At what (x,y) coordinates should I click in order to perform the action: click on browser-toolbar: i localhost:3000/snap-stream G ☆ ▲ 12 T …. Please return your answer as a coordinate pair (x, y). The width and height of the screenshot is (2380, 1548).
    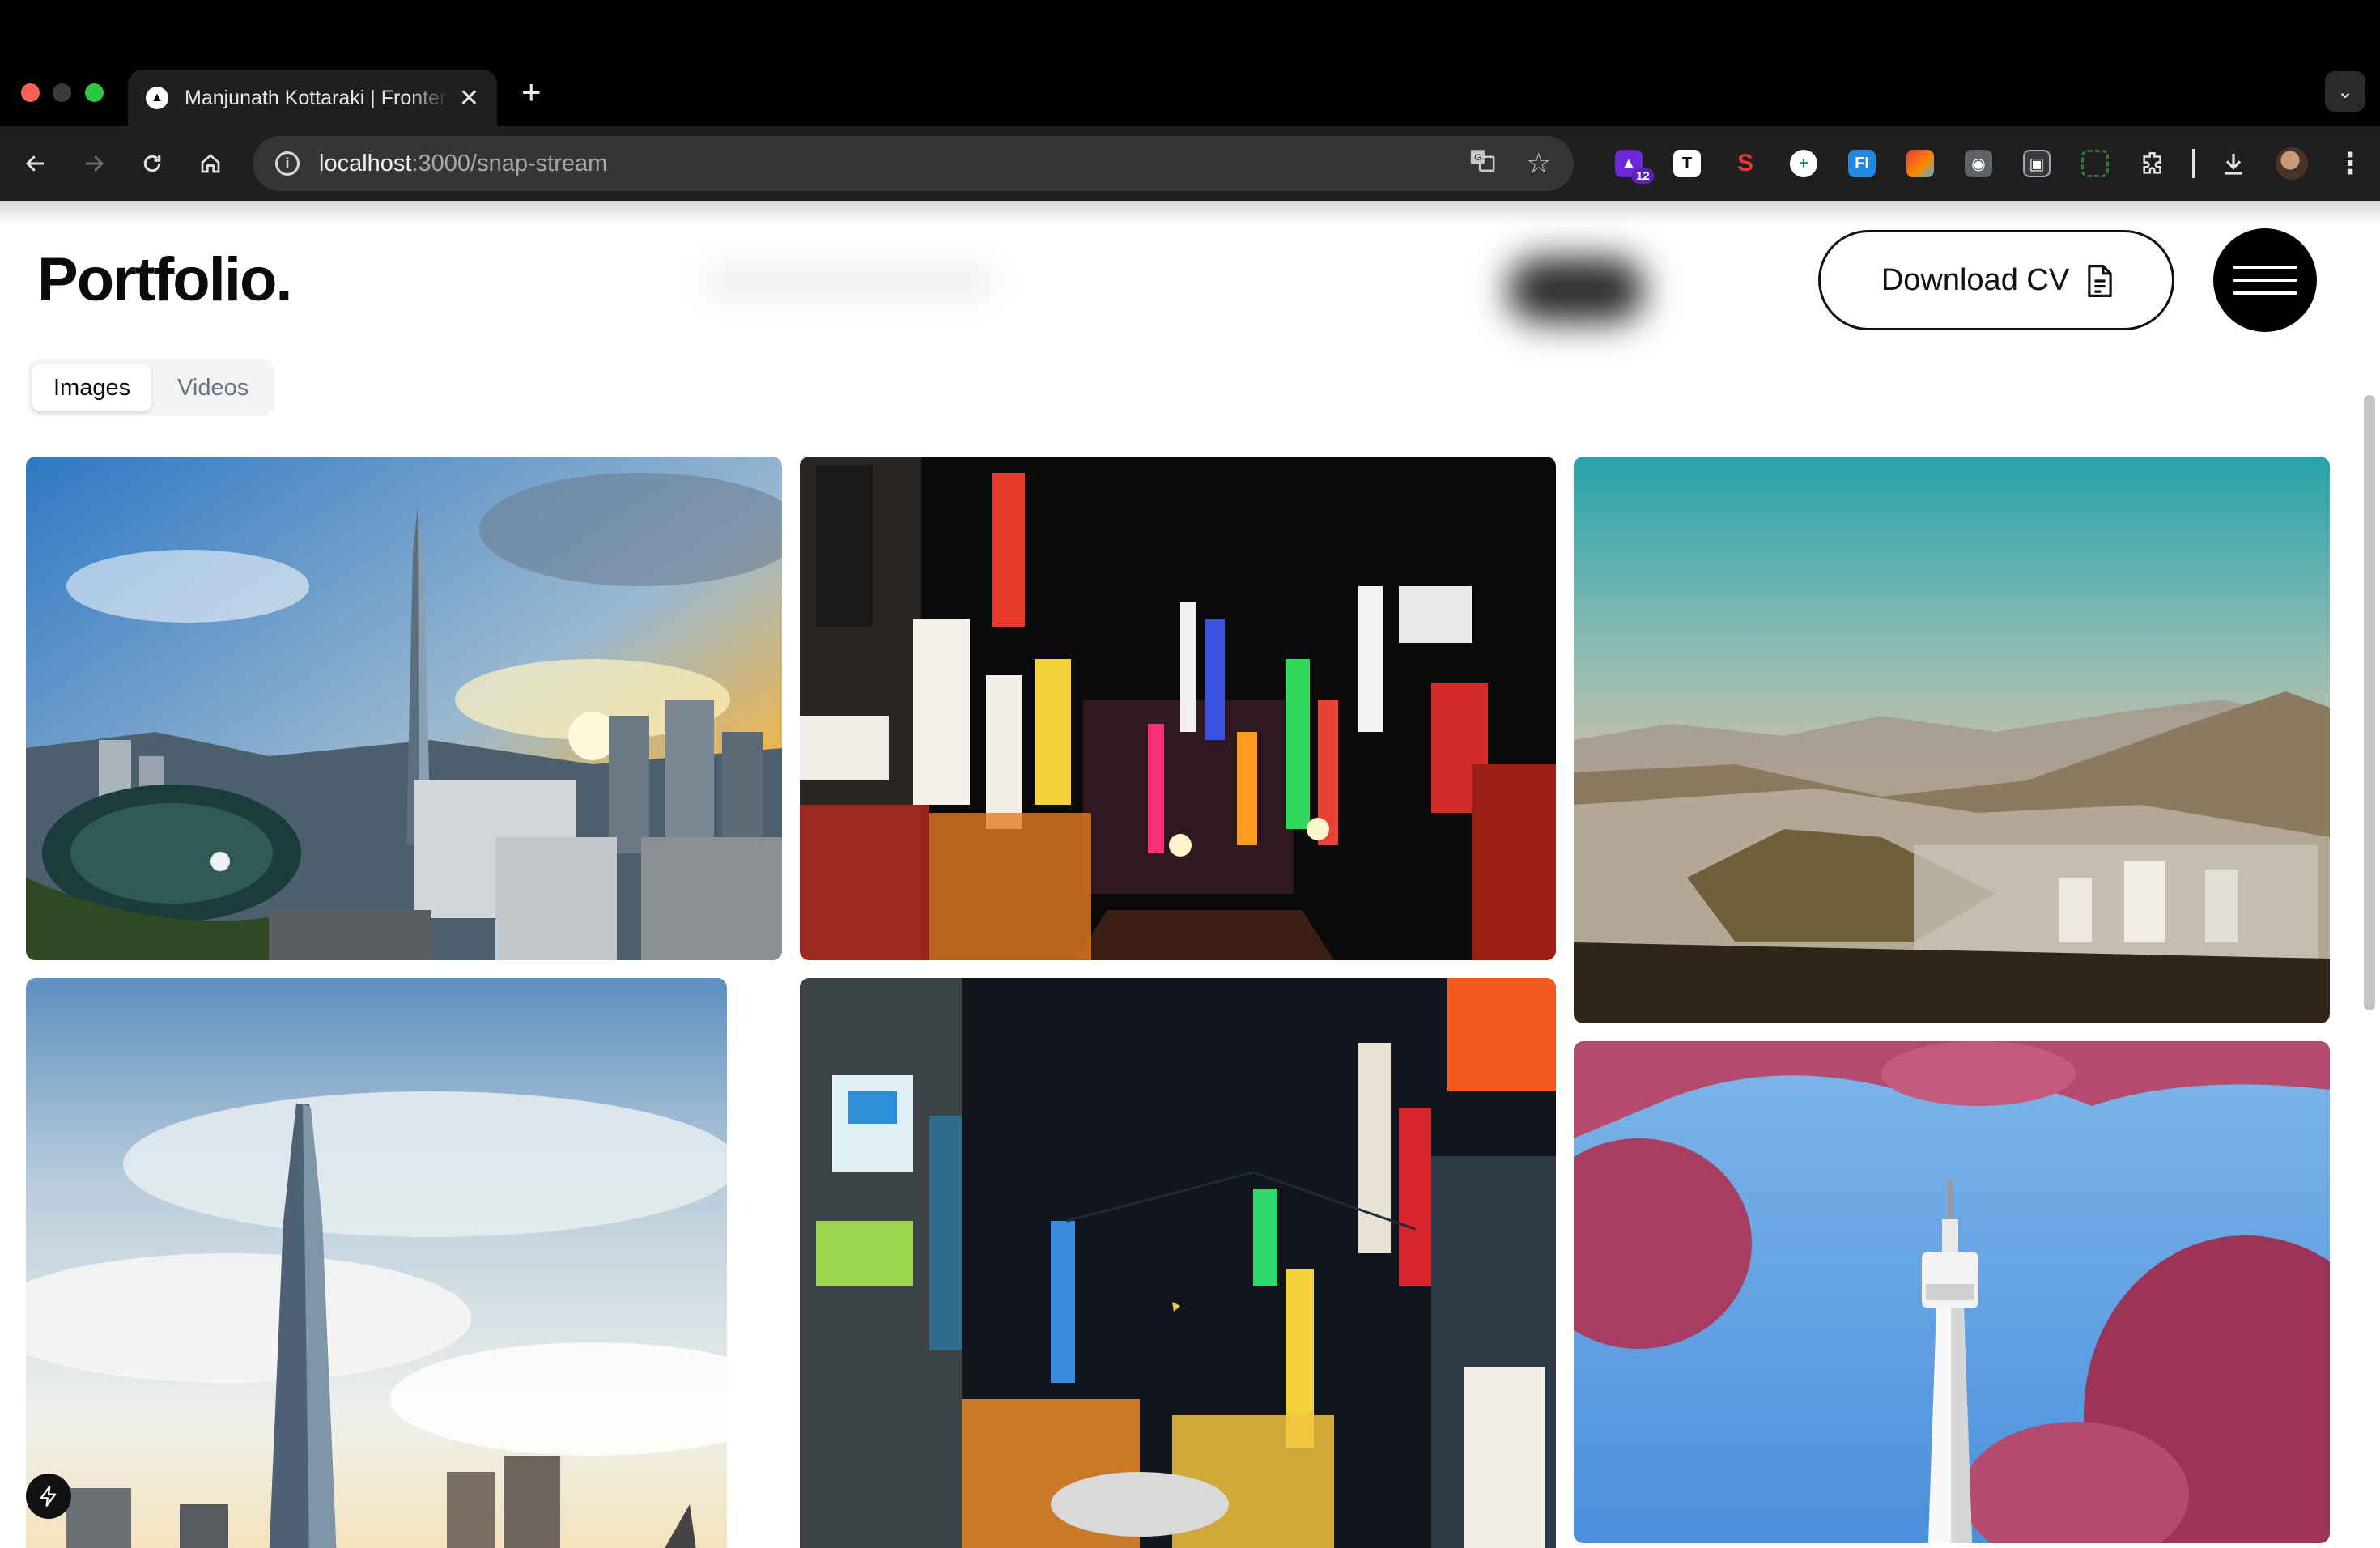
    Looking at the image, I should click on (1190, 164).